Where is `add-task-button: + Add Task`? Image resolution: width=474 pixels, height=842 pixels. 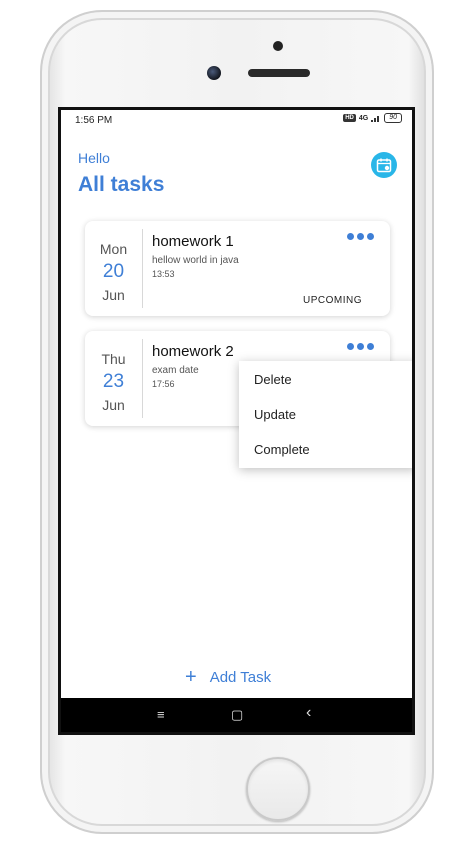 add-task-button: + Add Task is located at coordinates (228, 677).